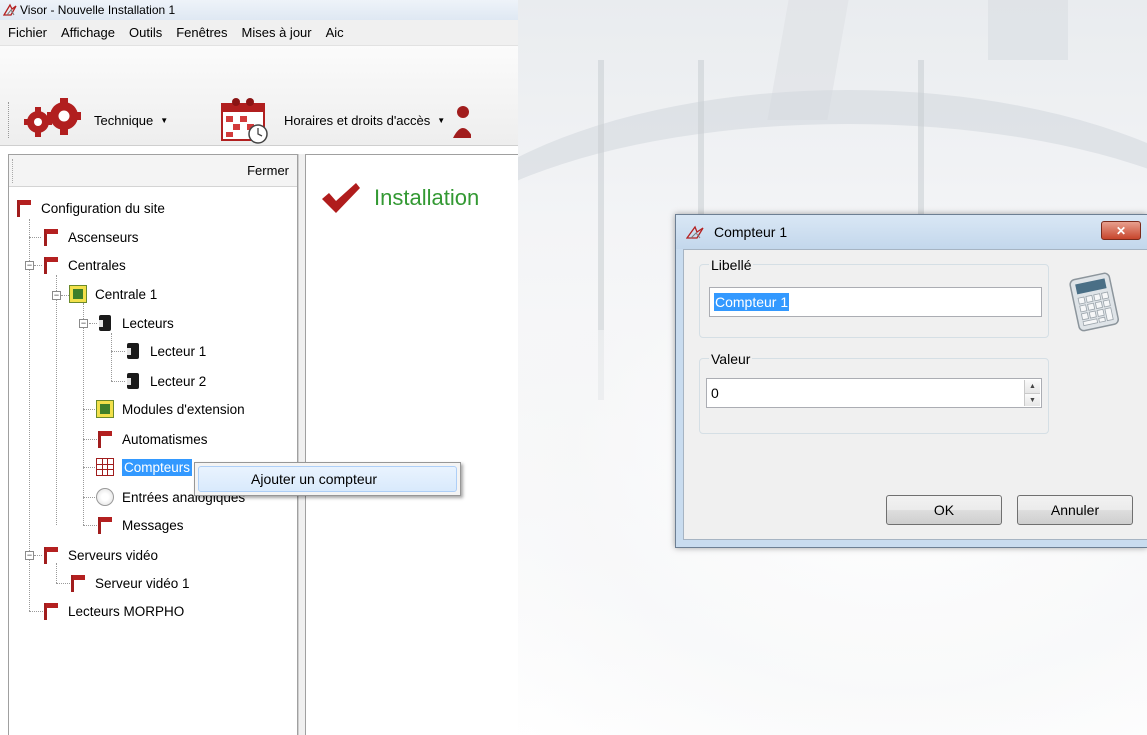  Describe the element at coordinates (93, 32) in the screenshot. I see `menu-affichage: Affichage` at that location.